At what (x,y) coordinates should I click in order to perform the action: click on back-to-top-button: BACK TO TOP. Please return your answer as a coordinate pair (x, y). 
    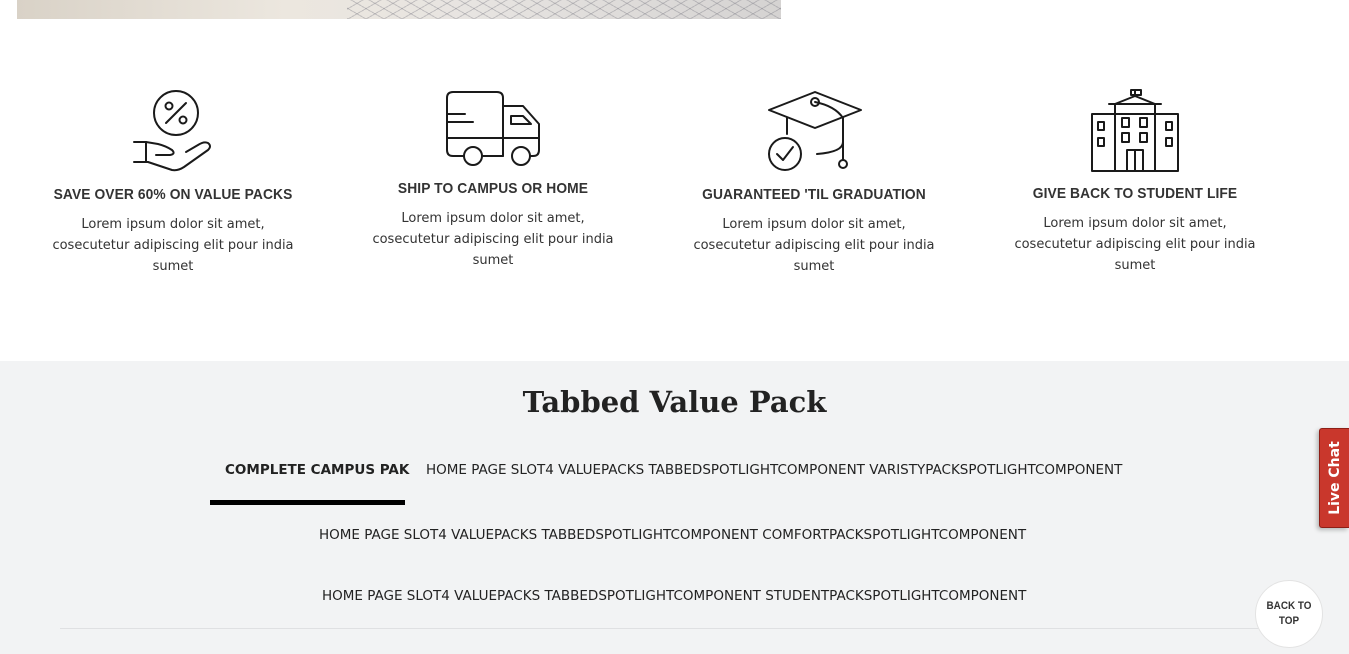
    Looking at the image, I should click on (1289, 614).